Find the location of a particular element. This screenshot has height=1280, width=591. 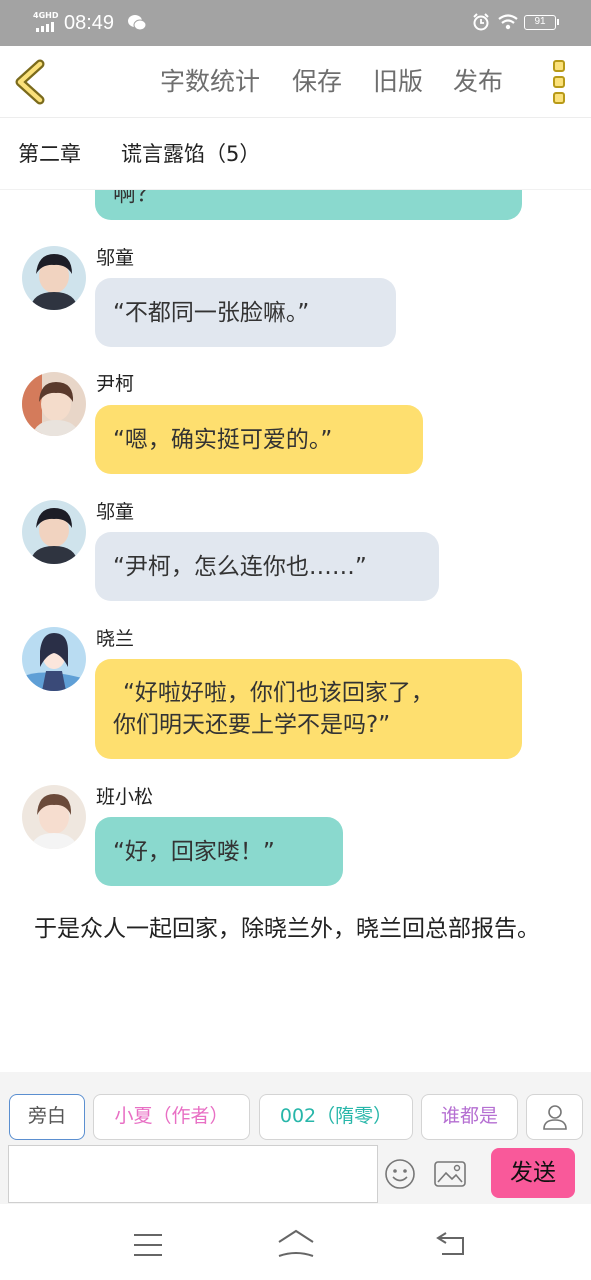

chat-bubble: “嗯，确实挺可爱的。” is located at coordinates (259, 439).